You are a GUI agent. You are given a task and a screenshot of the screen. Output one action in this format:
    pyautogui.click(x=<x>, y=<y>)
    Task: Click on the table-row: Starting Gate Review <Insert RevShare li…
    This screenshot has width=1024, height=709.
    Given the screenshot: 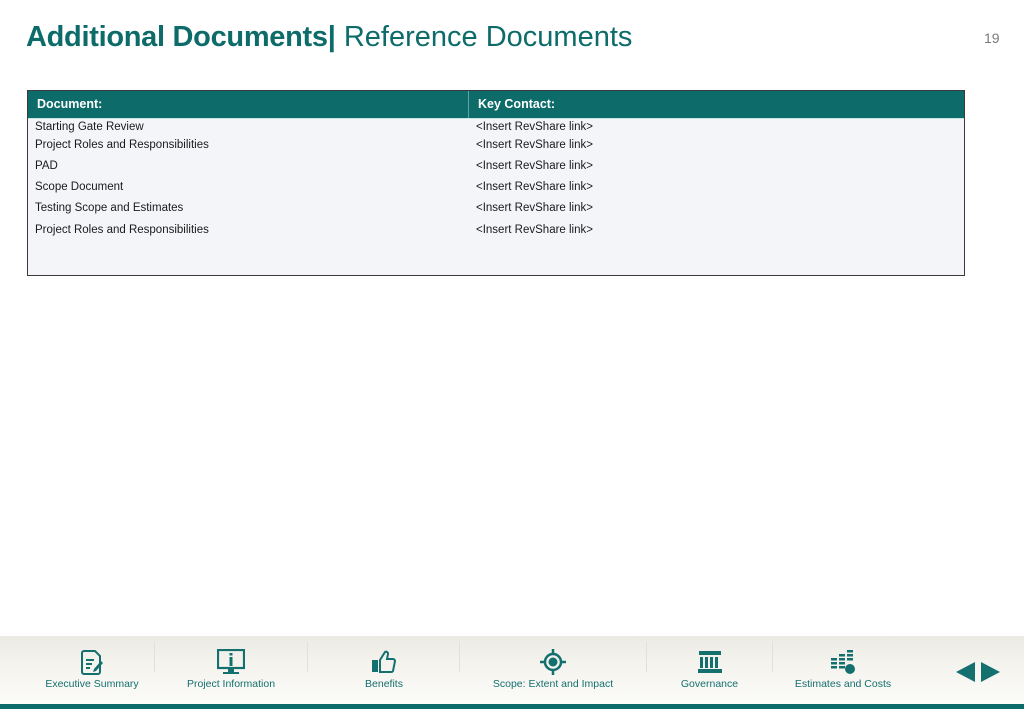 What is the action you would take?
    pyautogui.click(x=496, y=127)
    